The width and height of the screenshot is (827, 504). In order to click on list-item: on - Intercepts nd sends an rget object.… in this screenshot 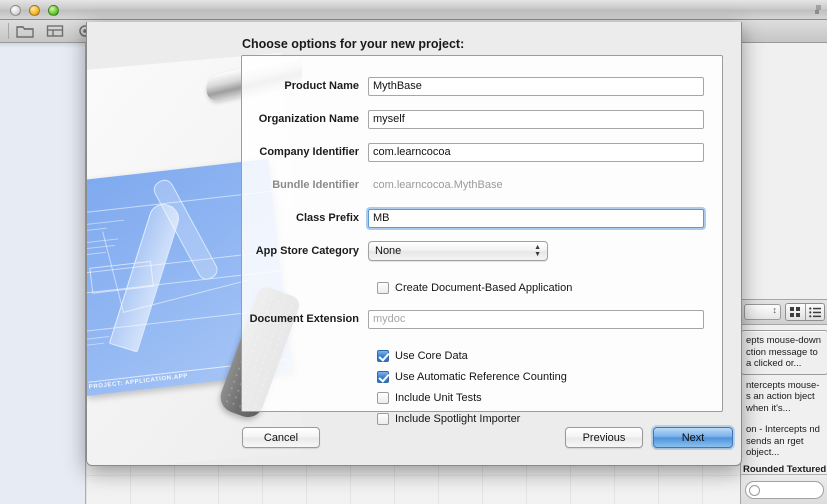, I will do `click(784, 441)`.